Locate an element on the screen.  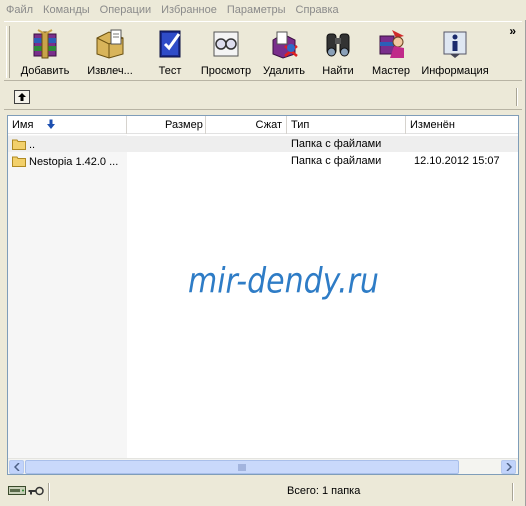
scroll-right-button is located at coordinates (508, 467).